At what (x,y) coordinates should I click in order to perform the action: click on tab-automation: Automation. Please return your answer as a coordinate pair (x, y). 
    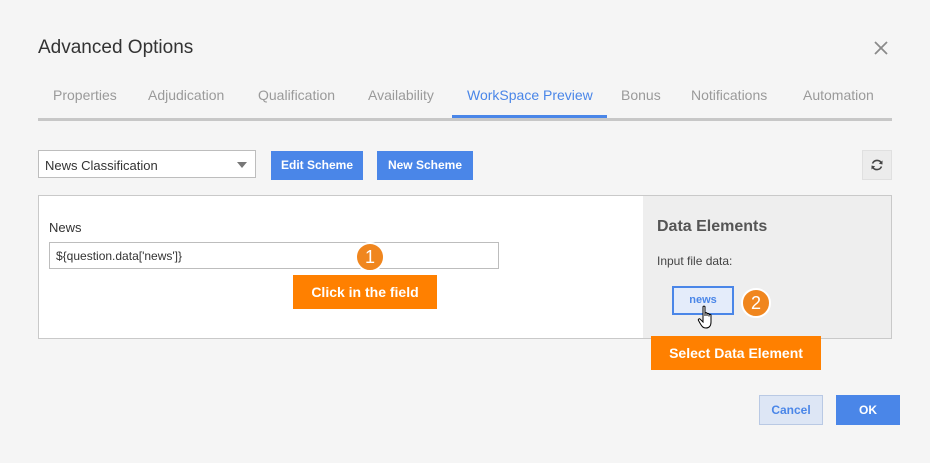
    Looking at the image, I should click on (838, 95).